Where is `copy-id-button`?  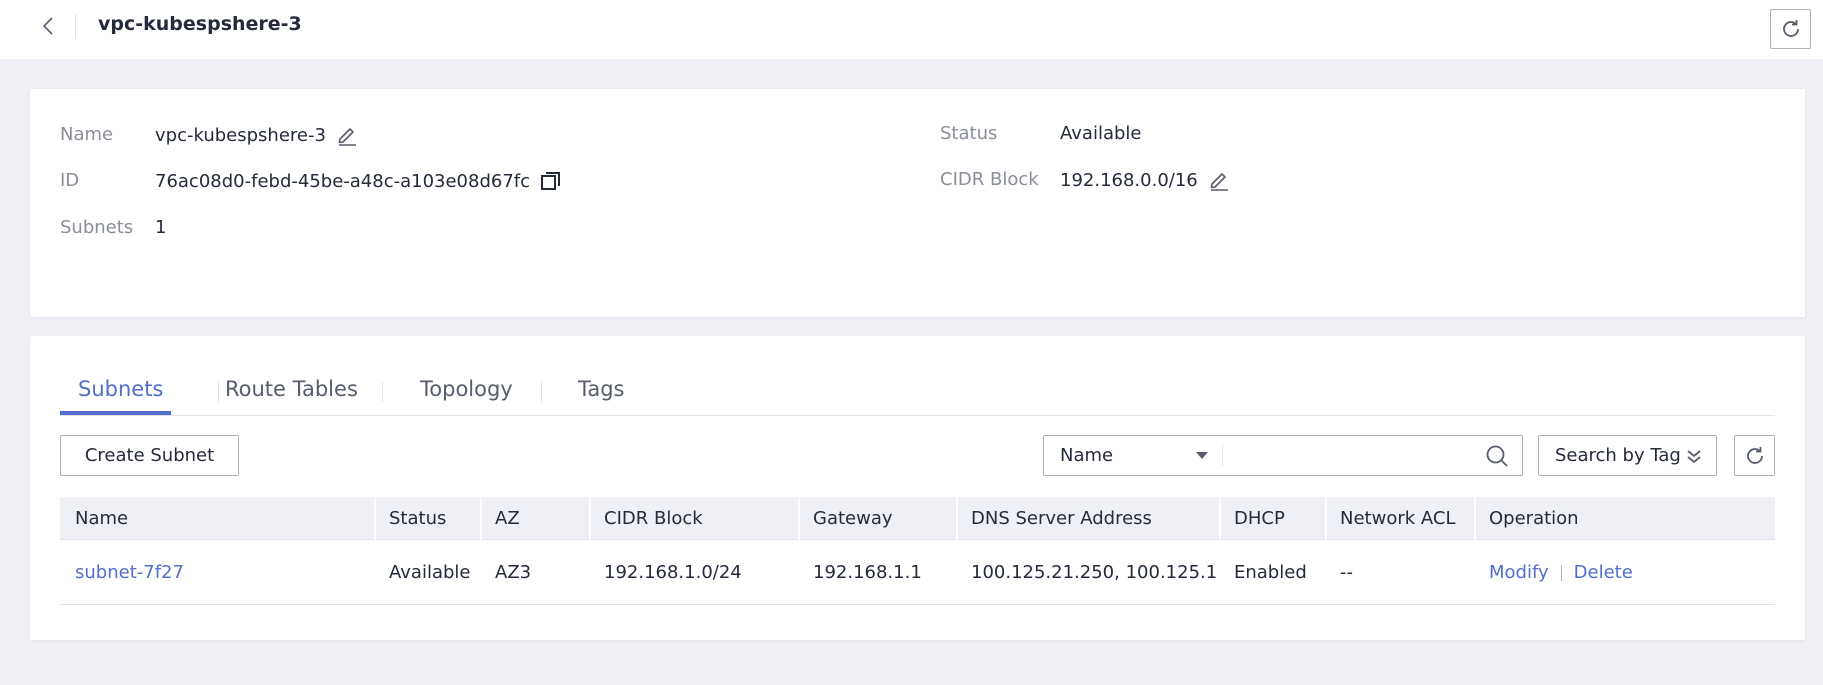 copy-id-button is located at coordinates (551, 181).